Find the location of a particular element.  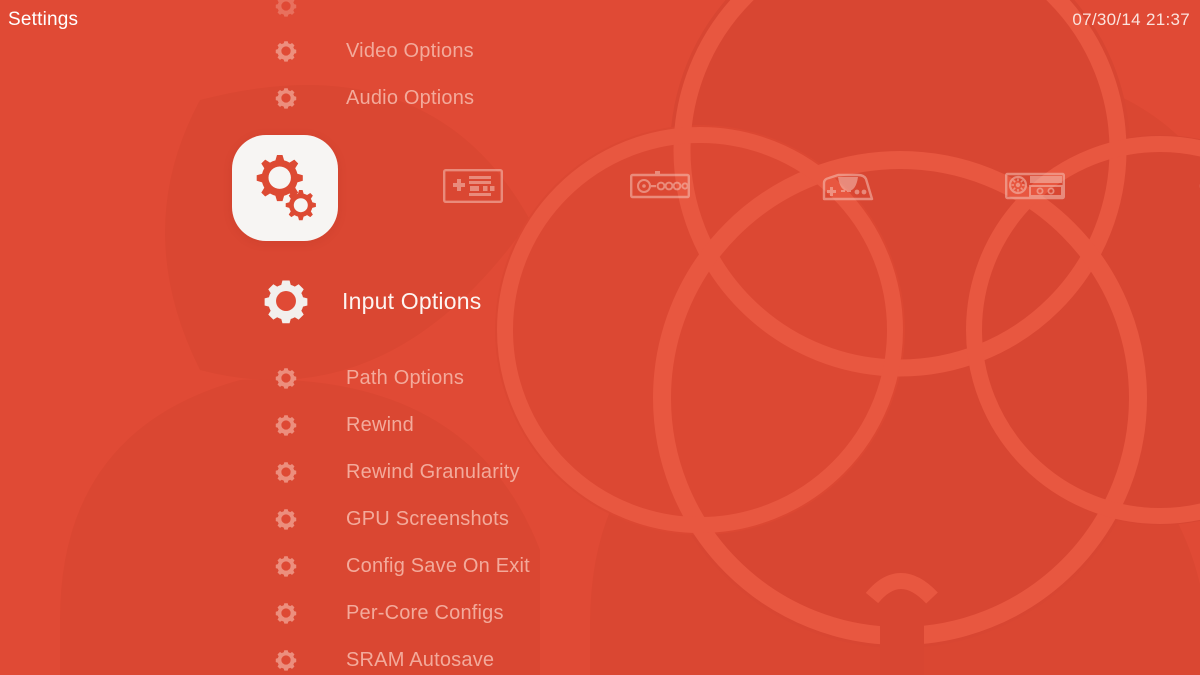

page-title: Settings is located at coordinates (43, 19).